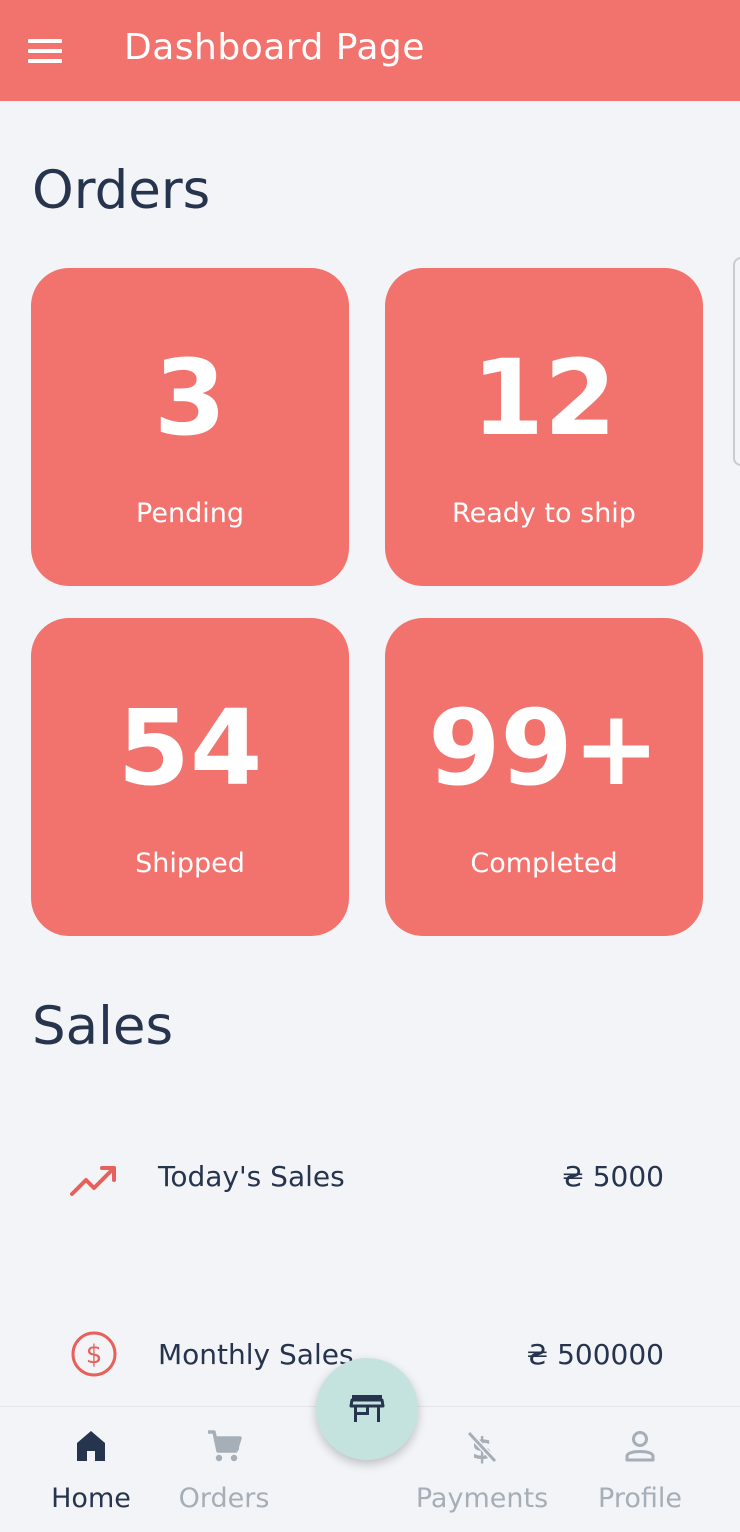 The image size is (740, 1532). I want to click on order-card-ready-to-ship: 12 Ready to ship, so click(544, 427).